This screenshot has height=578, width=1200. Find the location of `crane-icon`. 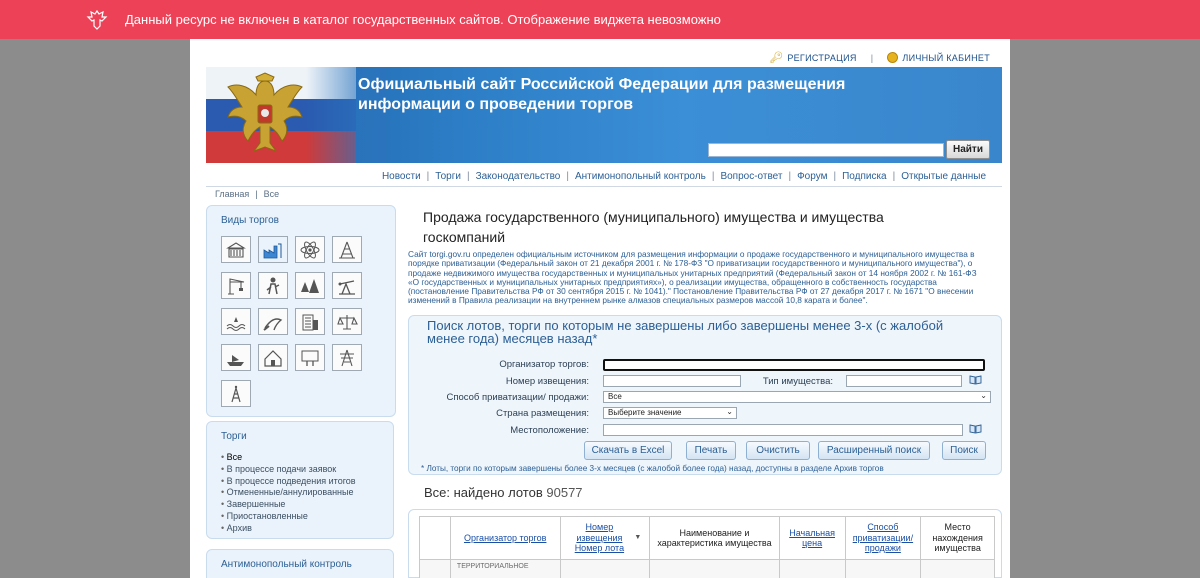

crane-icon is located at coordinates (236, 286).